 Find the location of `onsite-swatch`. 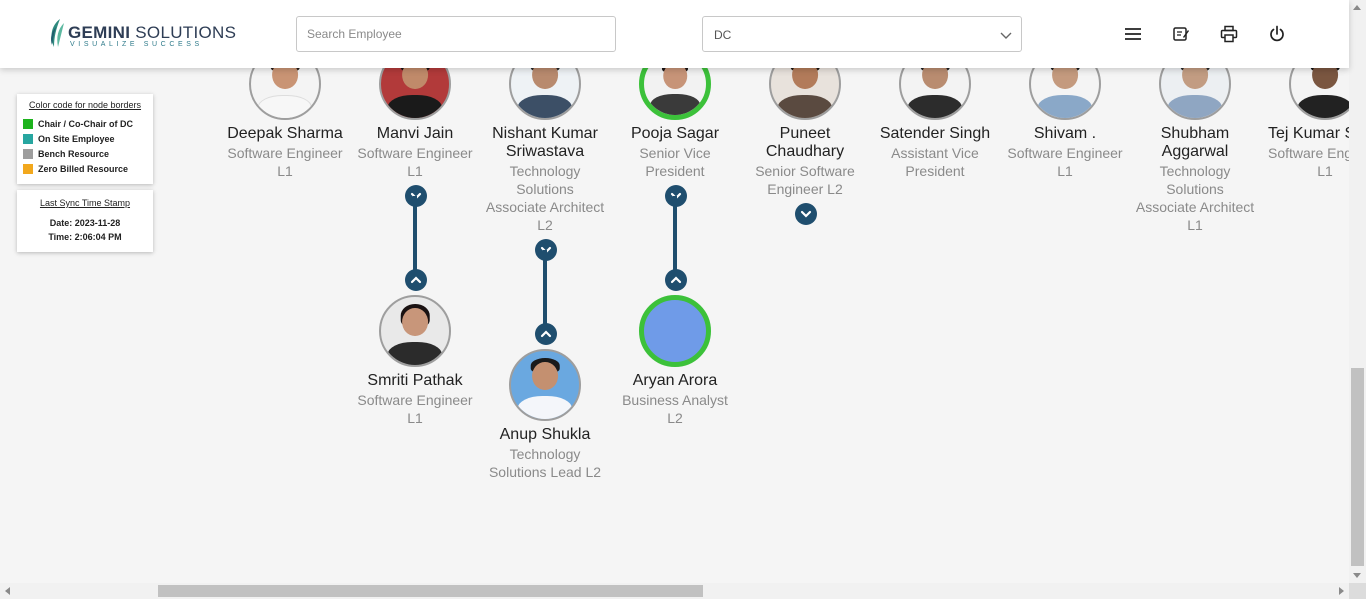

onsite-swatch is located at coordinates (28, 138).